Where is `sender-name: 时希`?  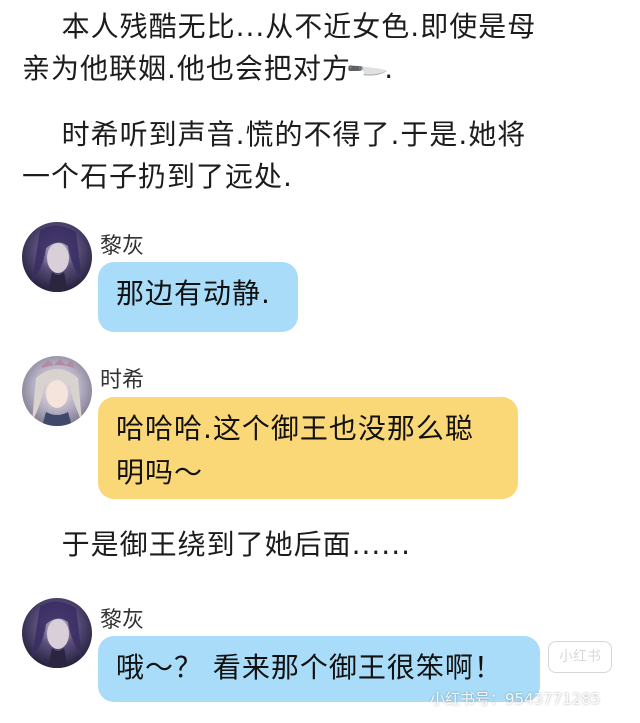 sender-name: 时希 is located at coordinates (122, 380).